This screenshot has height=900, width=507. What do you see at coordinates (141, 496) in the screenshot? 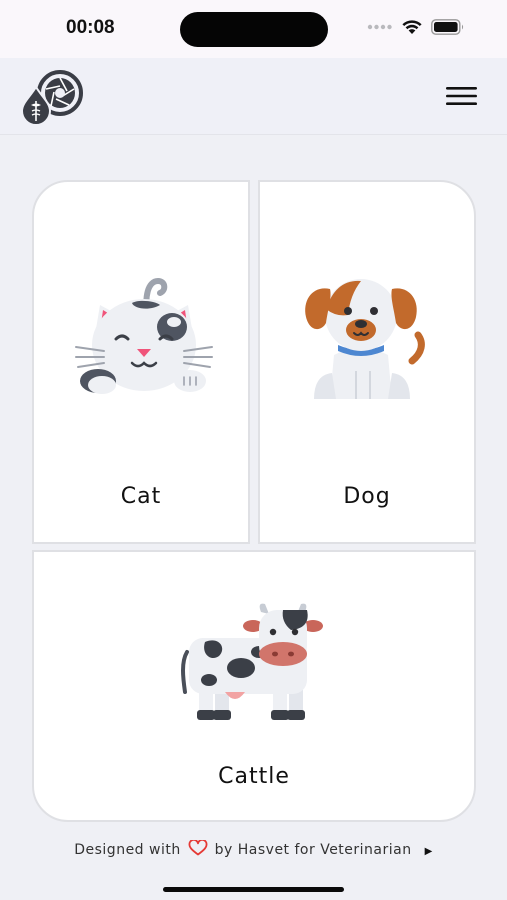
I see `category-label-cat: Cat` at bounding box center [141, 496].